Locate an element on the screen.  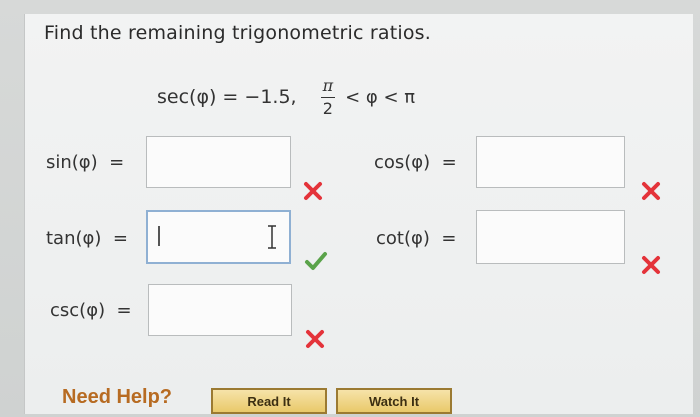
interval-fraction: π 2 is located at coordinates (328, 96).